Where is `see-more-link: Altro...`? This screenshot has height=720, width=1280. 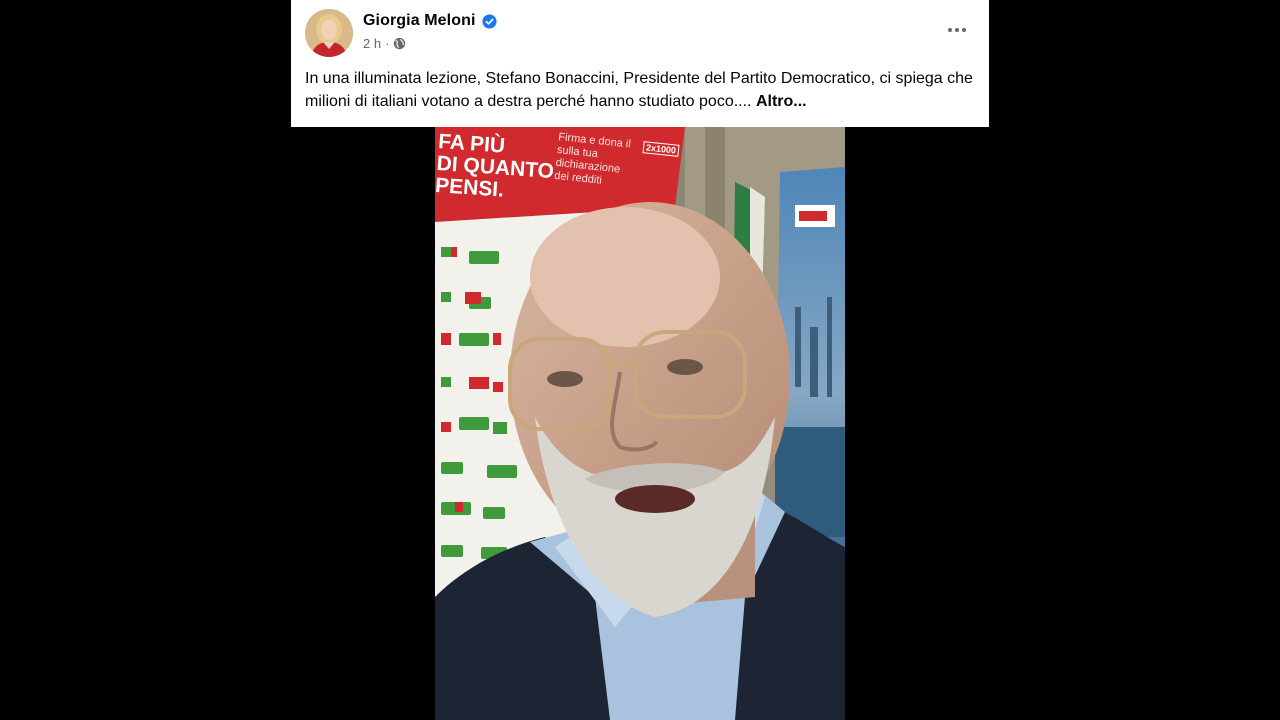
see-more-link: Altro... is located at coordinates (781, 101).